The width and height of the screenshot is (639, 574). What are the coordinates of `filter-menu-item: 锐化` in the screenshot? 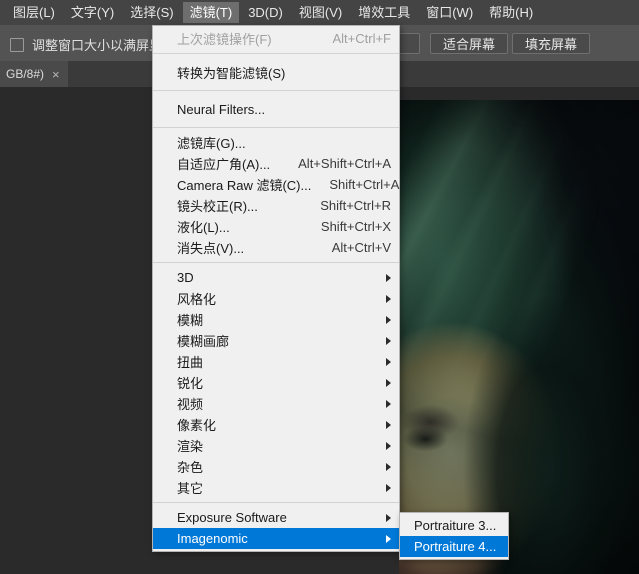 It's located at (276, 382).